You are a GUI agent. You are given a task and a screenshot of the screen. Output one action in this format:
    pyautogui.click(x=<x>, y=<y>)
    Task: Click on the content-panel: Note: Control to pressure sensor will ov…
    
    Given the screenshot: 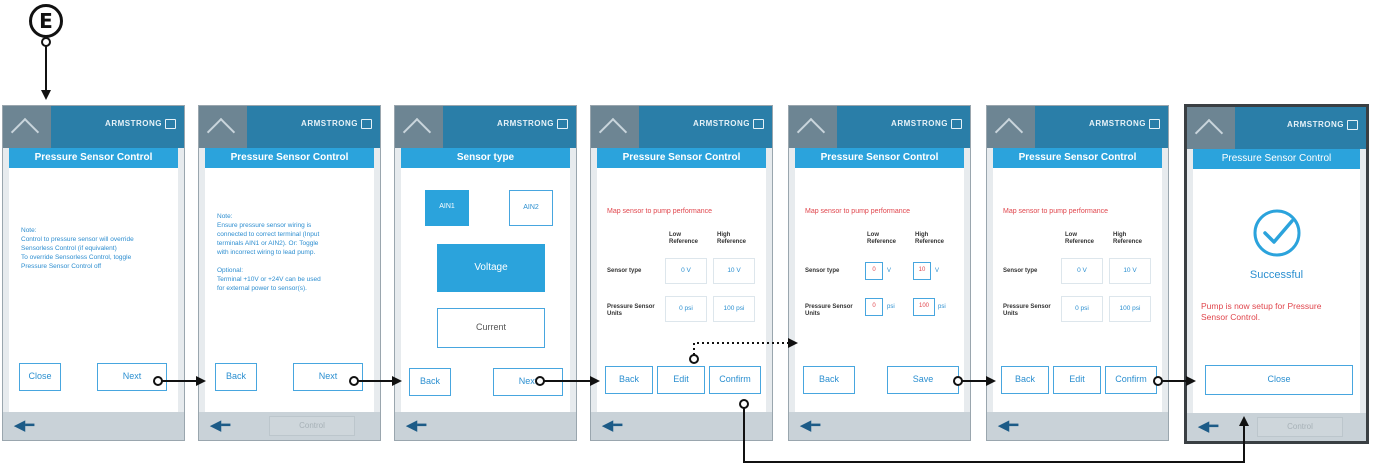 What is the action you would take?
    pyautogui.click(x=93, y=291)
    